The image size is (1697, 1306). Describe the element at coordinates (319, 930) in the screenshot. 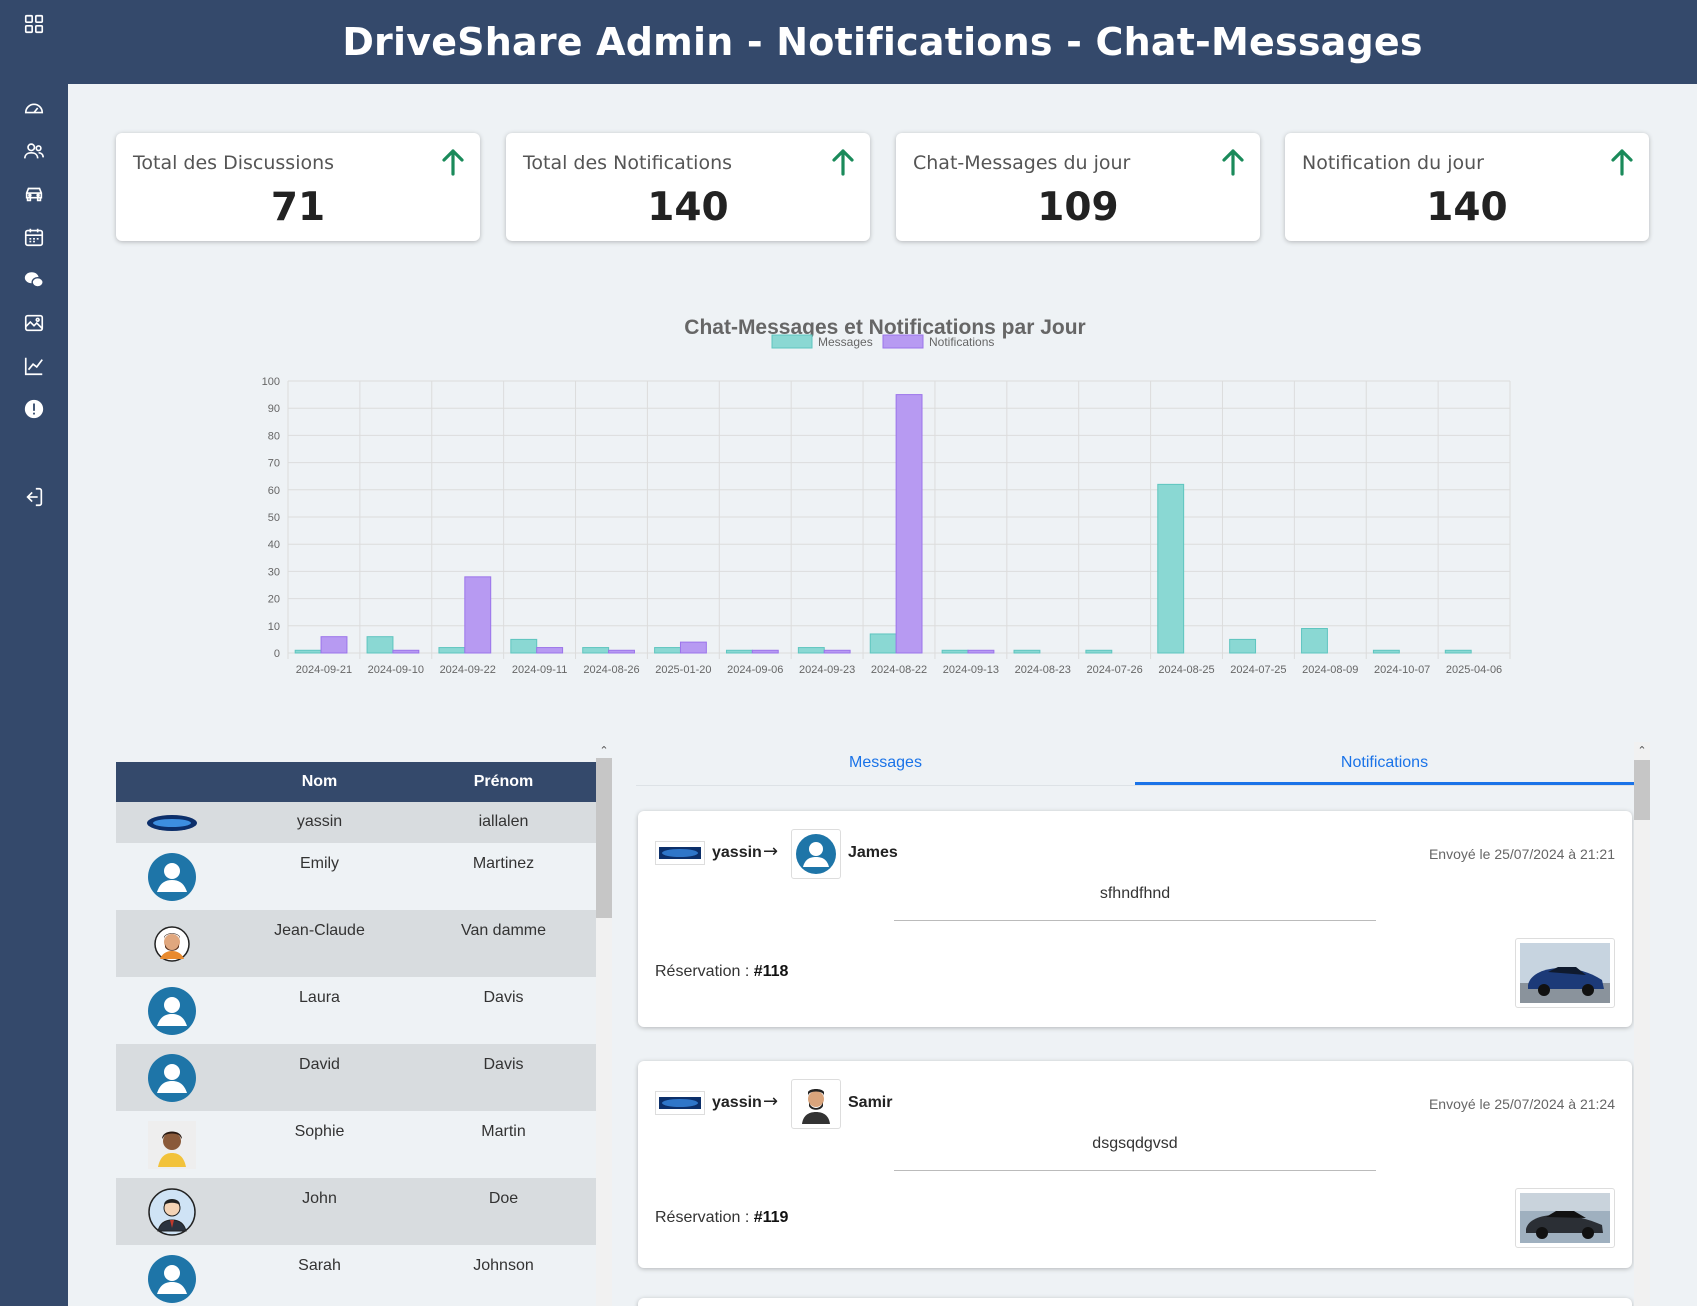

I see `cell-nom: Jean-Claude` at that location.